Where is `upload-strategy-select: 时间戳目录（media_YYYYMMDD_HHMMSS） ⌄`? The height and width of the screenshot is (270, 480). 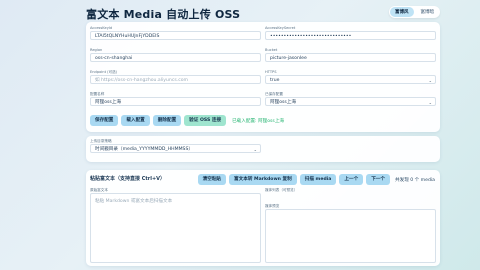 upload-strategy-select: 时间戳目录（media_YYYYMMDD_HHMMSS） ⌄ is located at coordinates (175, 148).